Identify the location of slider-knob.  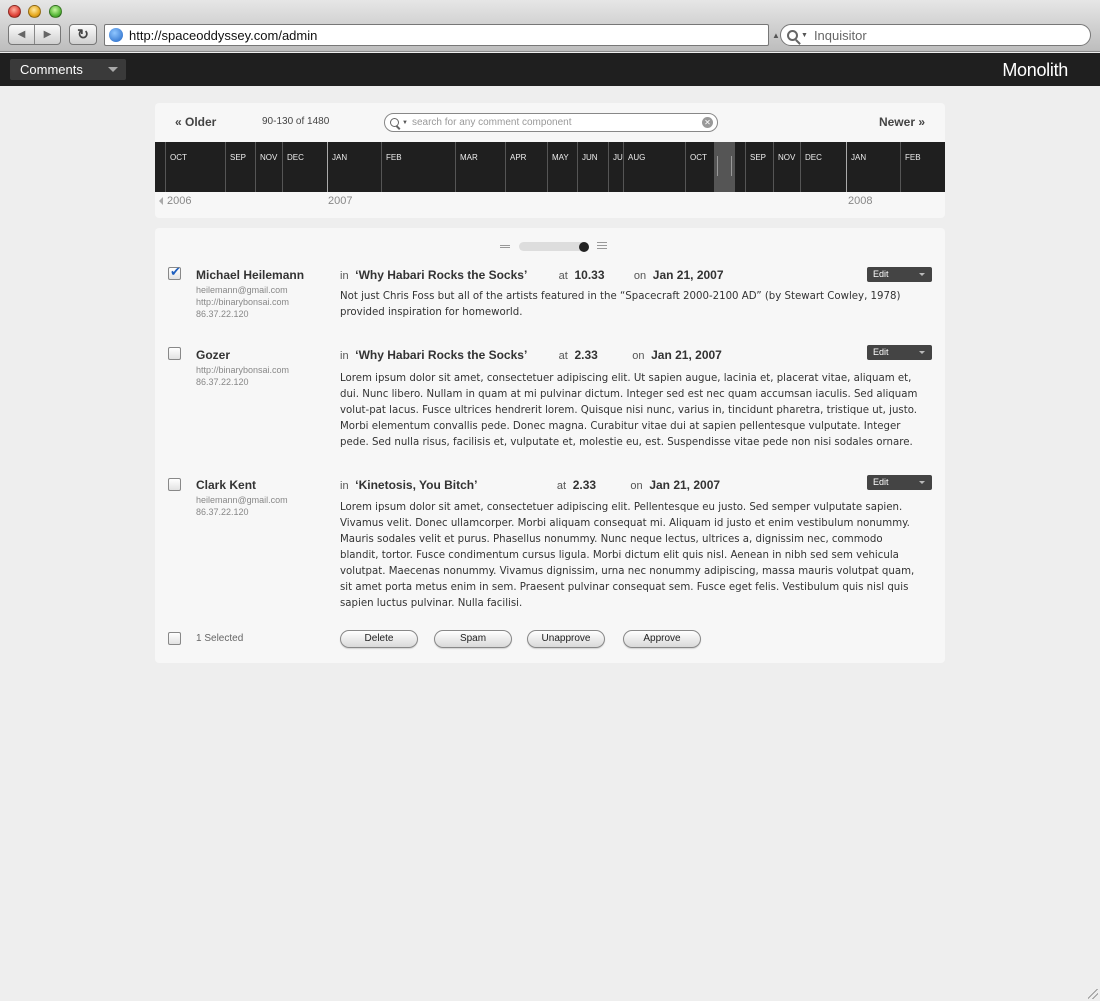
(584, 247).